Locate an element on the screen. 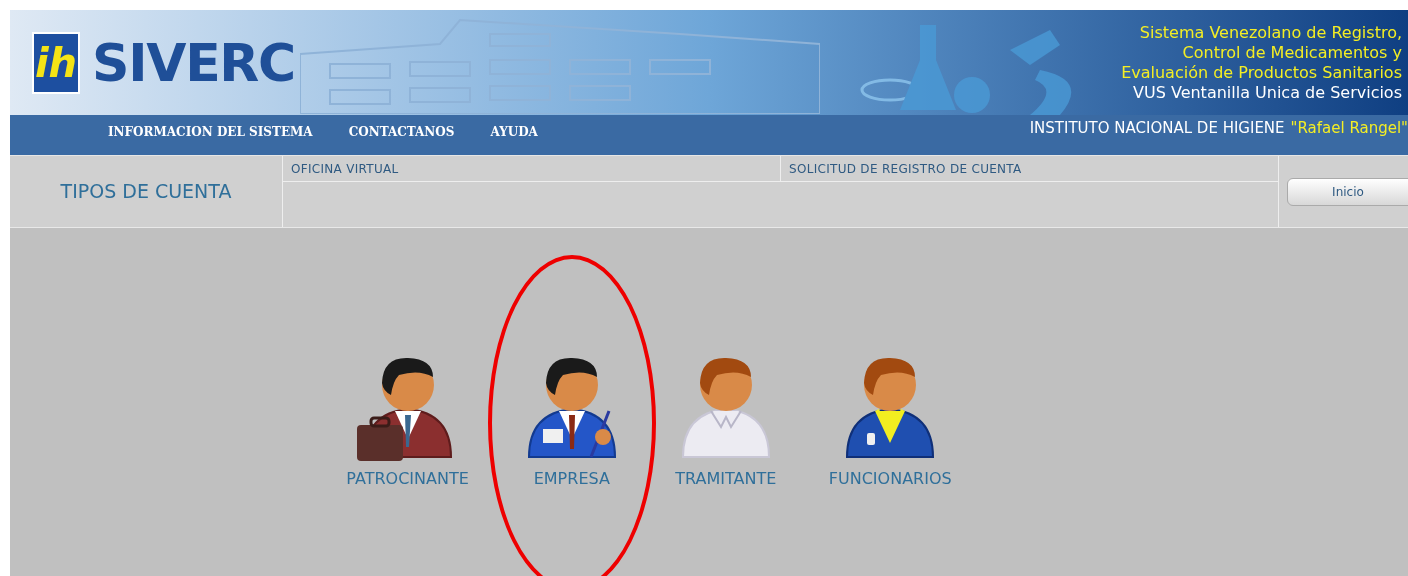 Image resolution: width=1408 pixels, height=576 pixels. account-type-link: TRAMITANTE is located at coordinates (726, 479).